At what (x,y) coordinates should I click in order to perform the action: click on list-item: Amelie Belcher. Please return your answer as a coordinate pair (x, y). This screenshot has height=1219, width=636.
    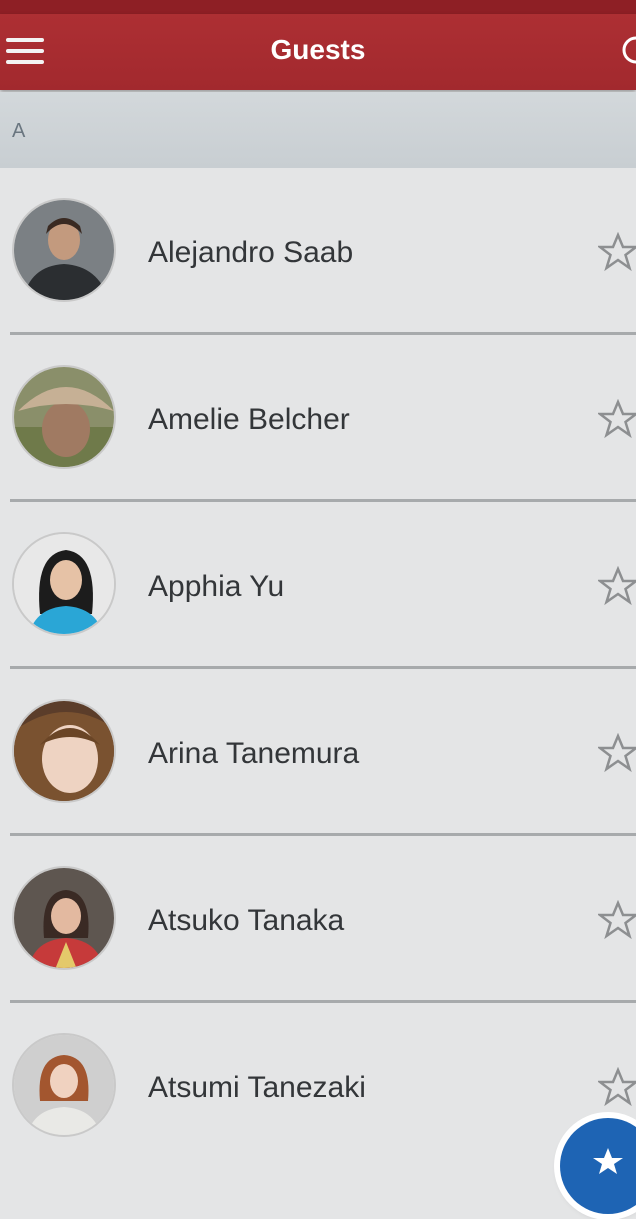
    Looking at the image, I should click on (318, 418).